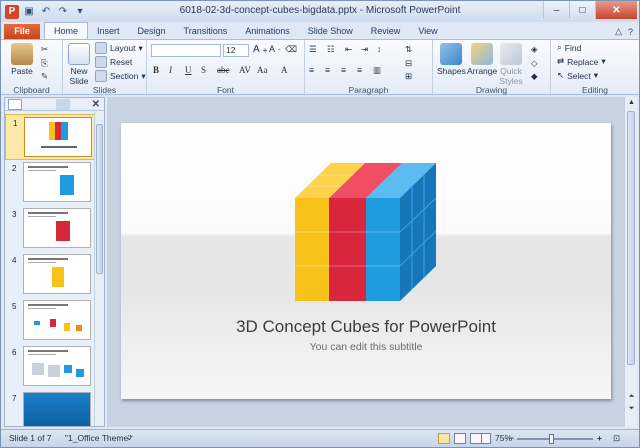 Image resolution: width=640 pixels, height=448 pixels. What do you see at coordinates (630, 32) in the screenshot?
I see `help-icon: ?` at bounding box center [630, 32].